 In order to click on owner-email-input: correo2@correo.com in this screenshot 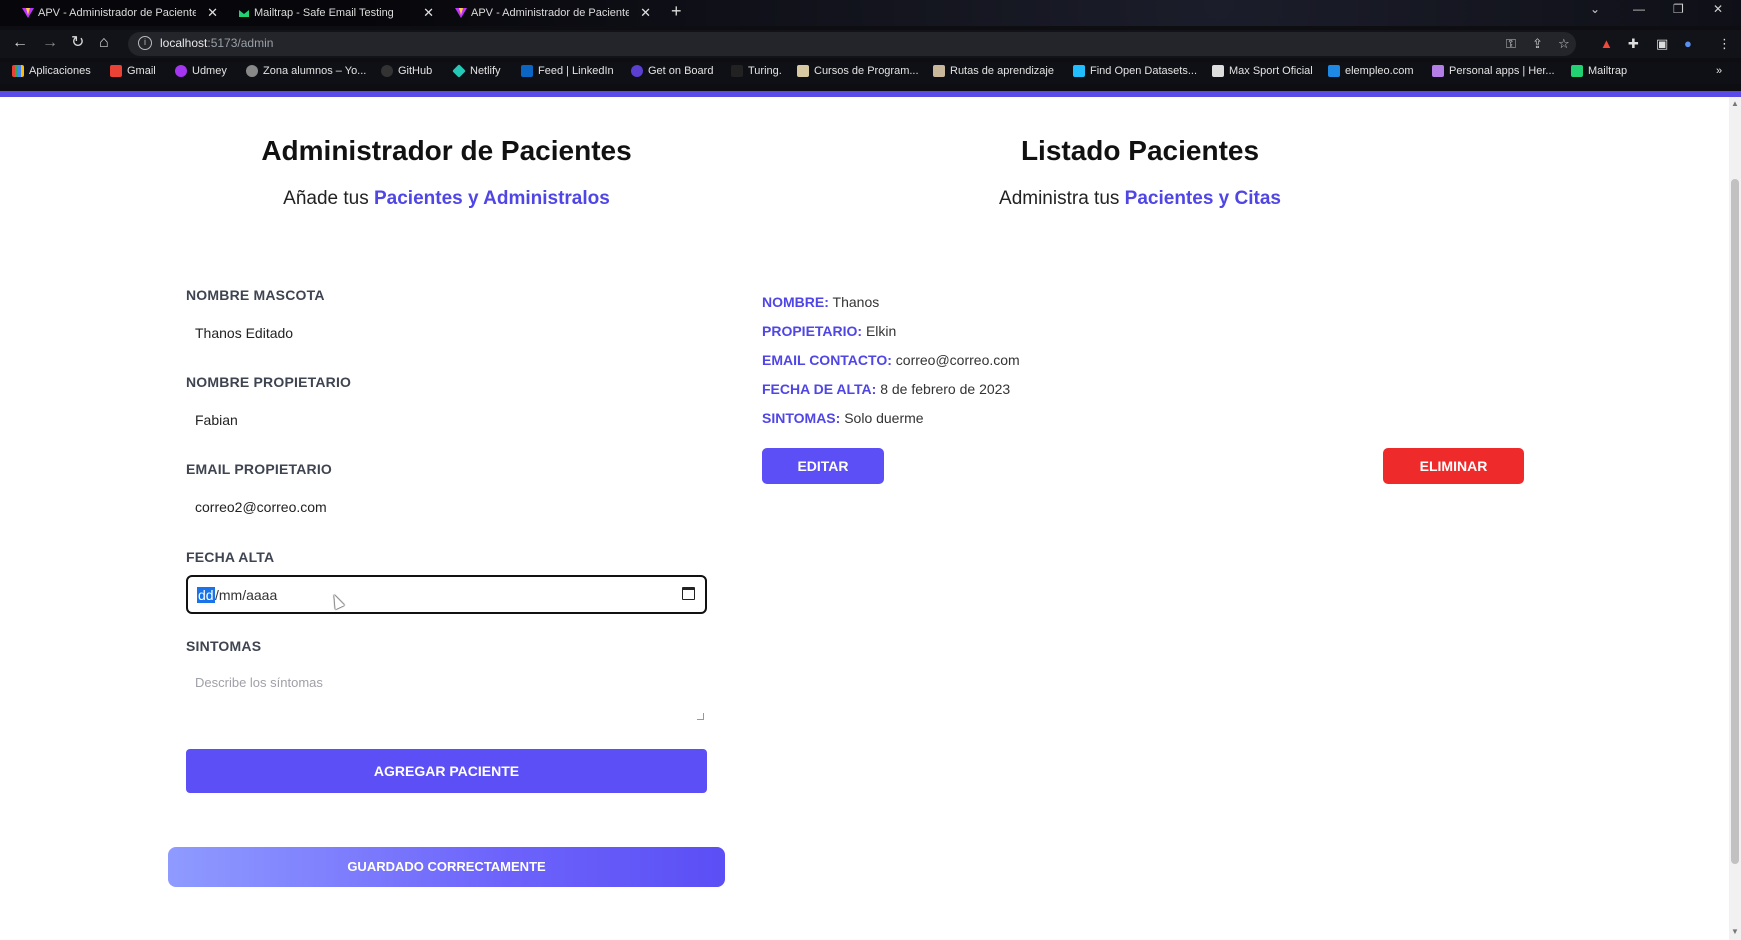, I will do `click(446, 507)`.